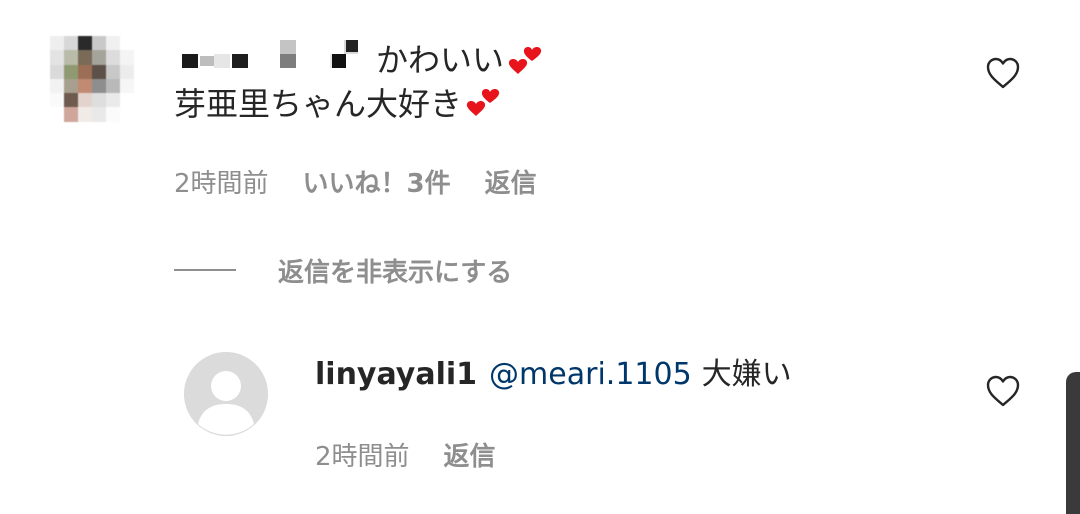 Image resolution: width=1080 pixels, height=514 pixels. I want to click on comment-meta: 2時間前 いいね！3件 返信, so click(355, 181).